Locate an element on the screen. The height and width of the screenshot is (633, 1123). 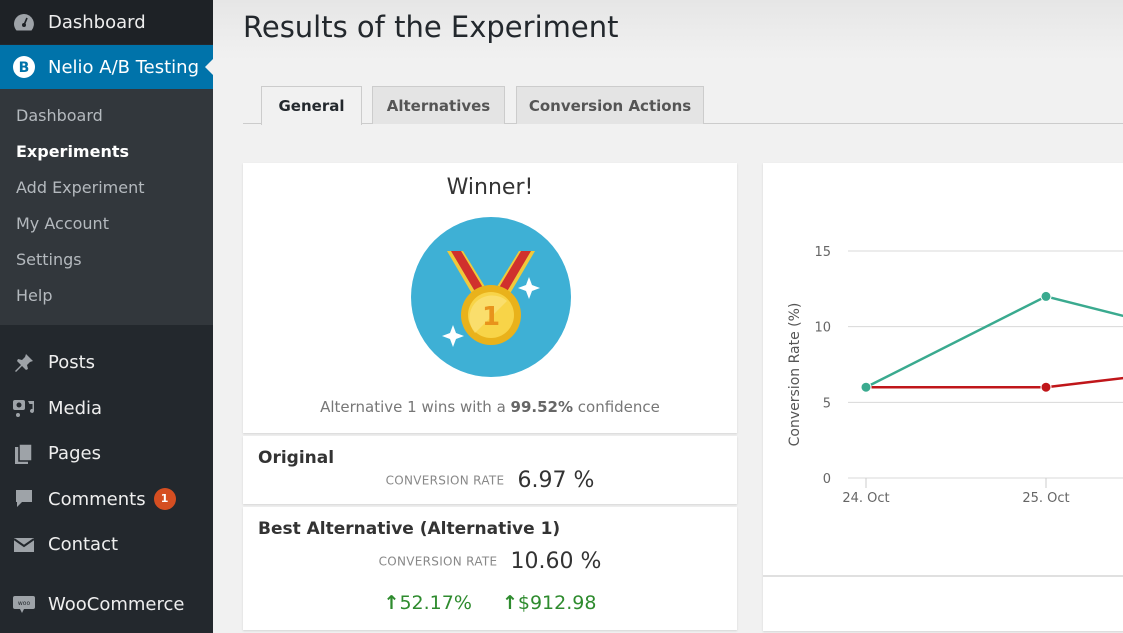
y-axis-label: Conversion Rate (%) is located at coordinates (795, 375).